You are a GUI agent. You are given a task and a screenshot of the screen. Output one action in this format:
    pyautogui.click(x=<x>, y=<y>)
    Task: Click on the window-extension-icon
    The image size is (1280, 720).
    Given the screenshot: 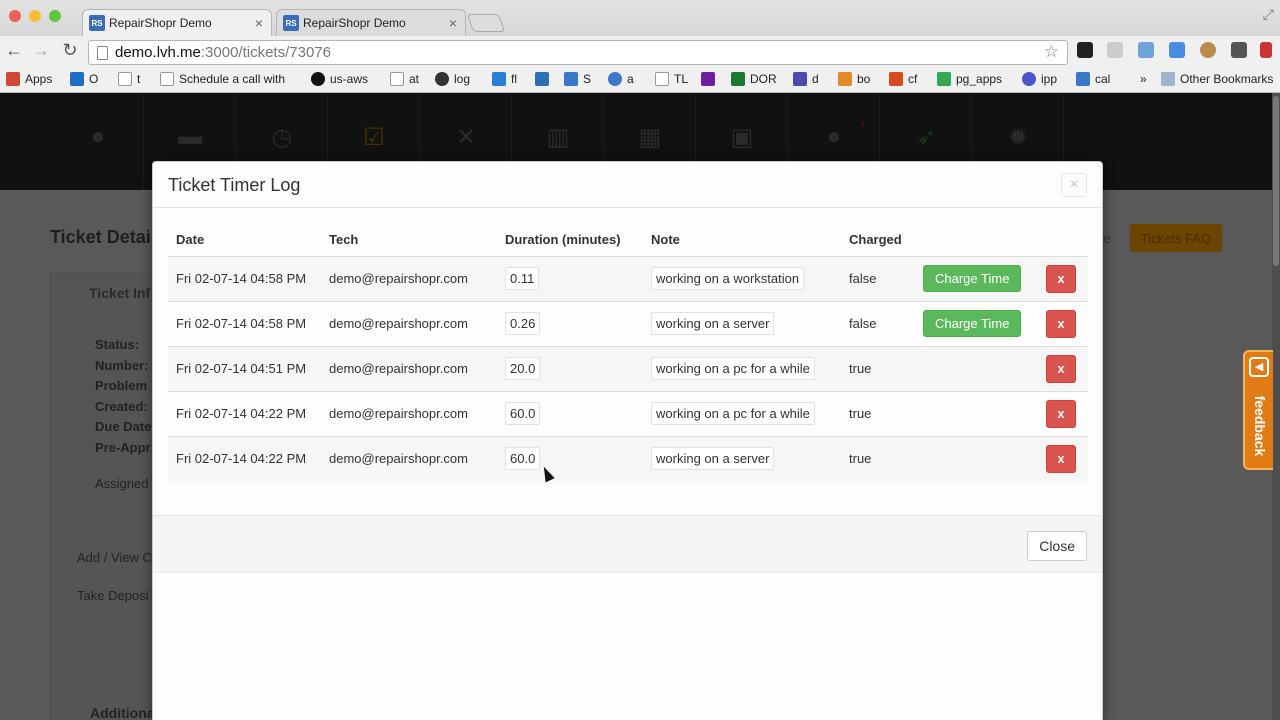 What is the action you would take?
    pyautogui.click(x=1146, y=50)
    